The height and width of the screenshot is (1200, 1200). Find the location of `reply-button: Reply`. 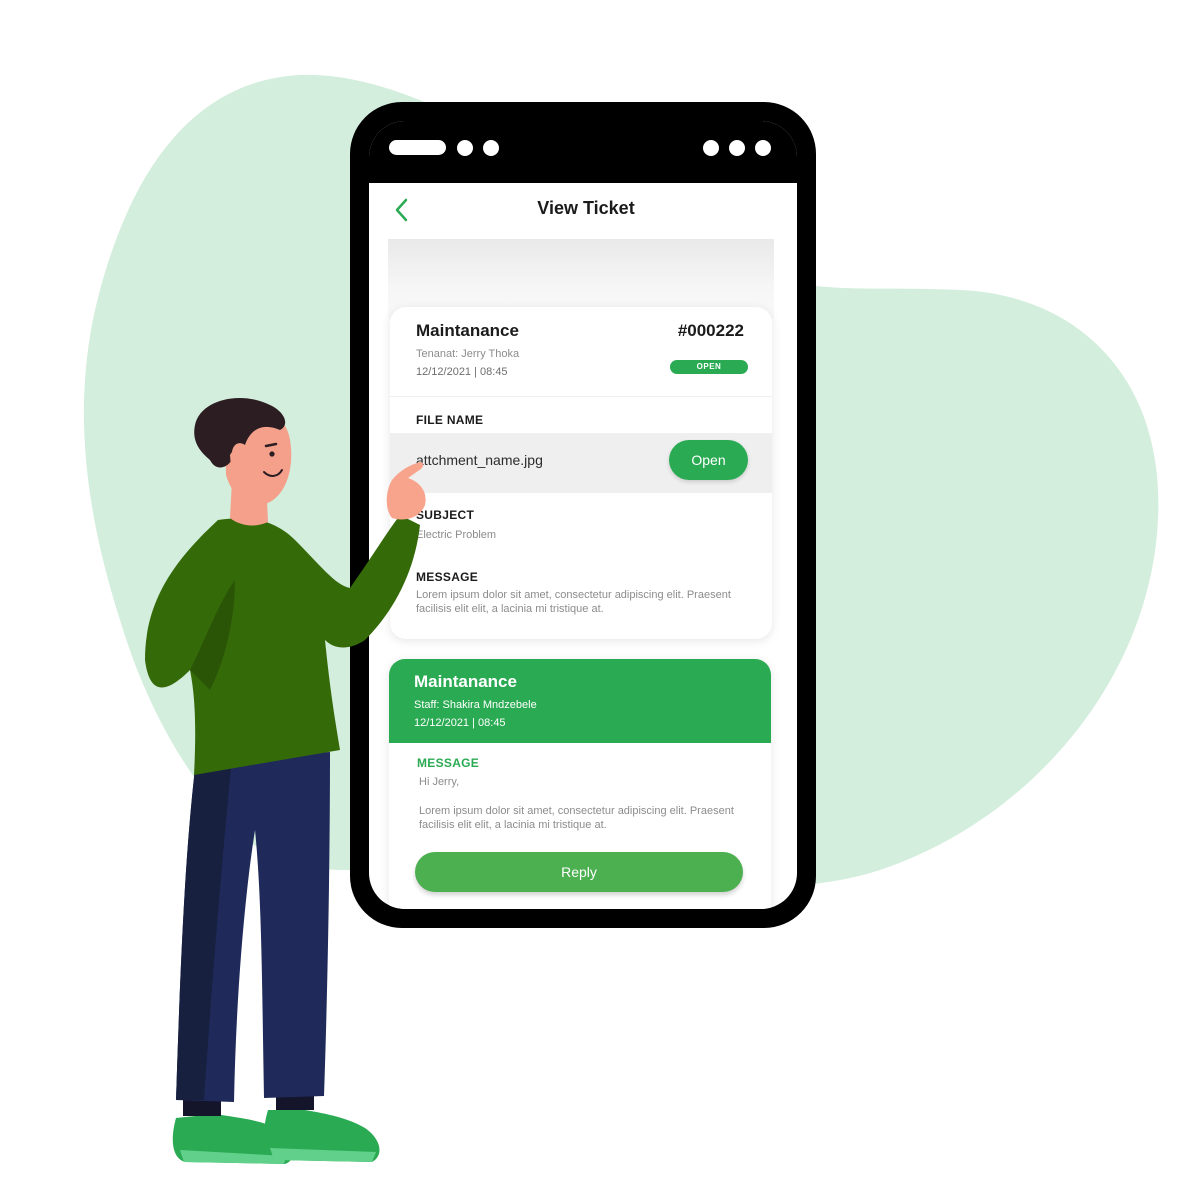

reply-button: Reply is located at coordinates (579, 872).